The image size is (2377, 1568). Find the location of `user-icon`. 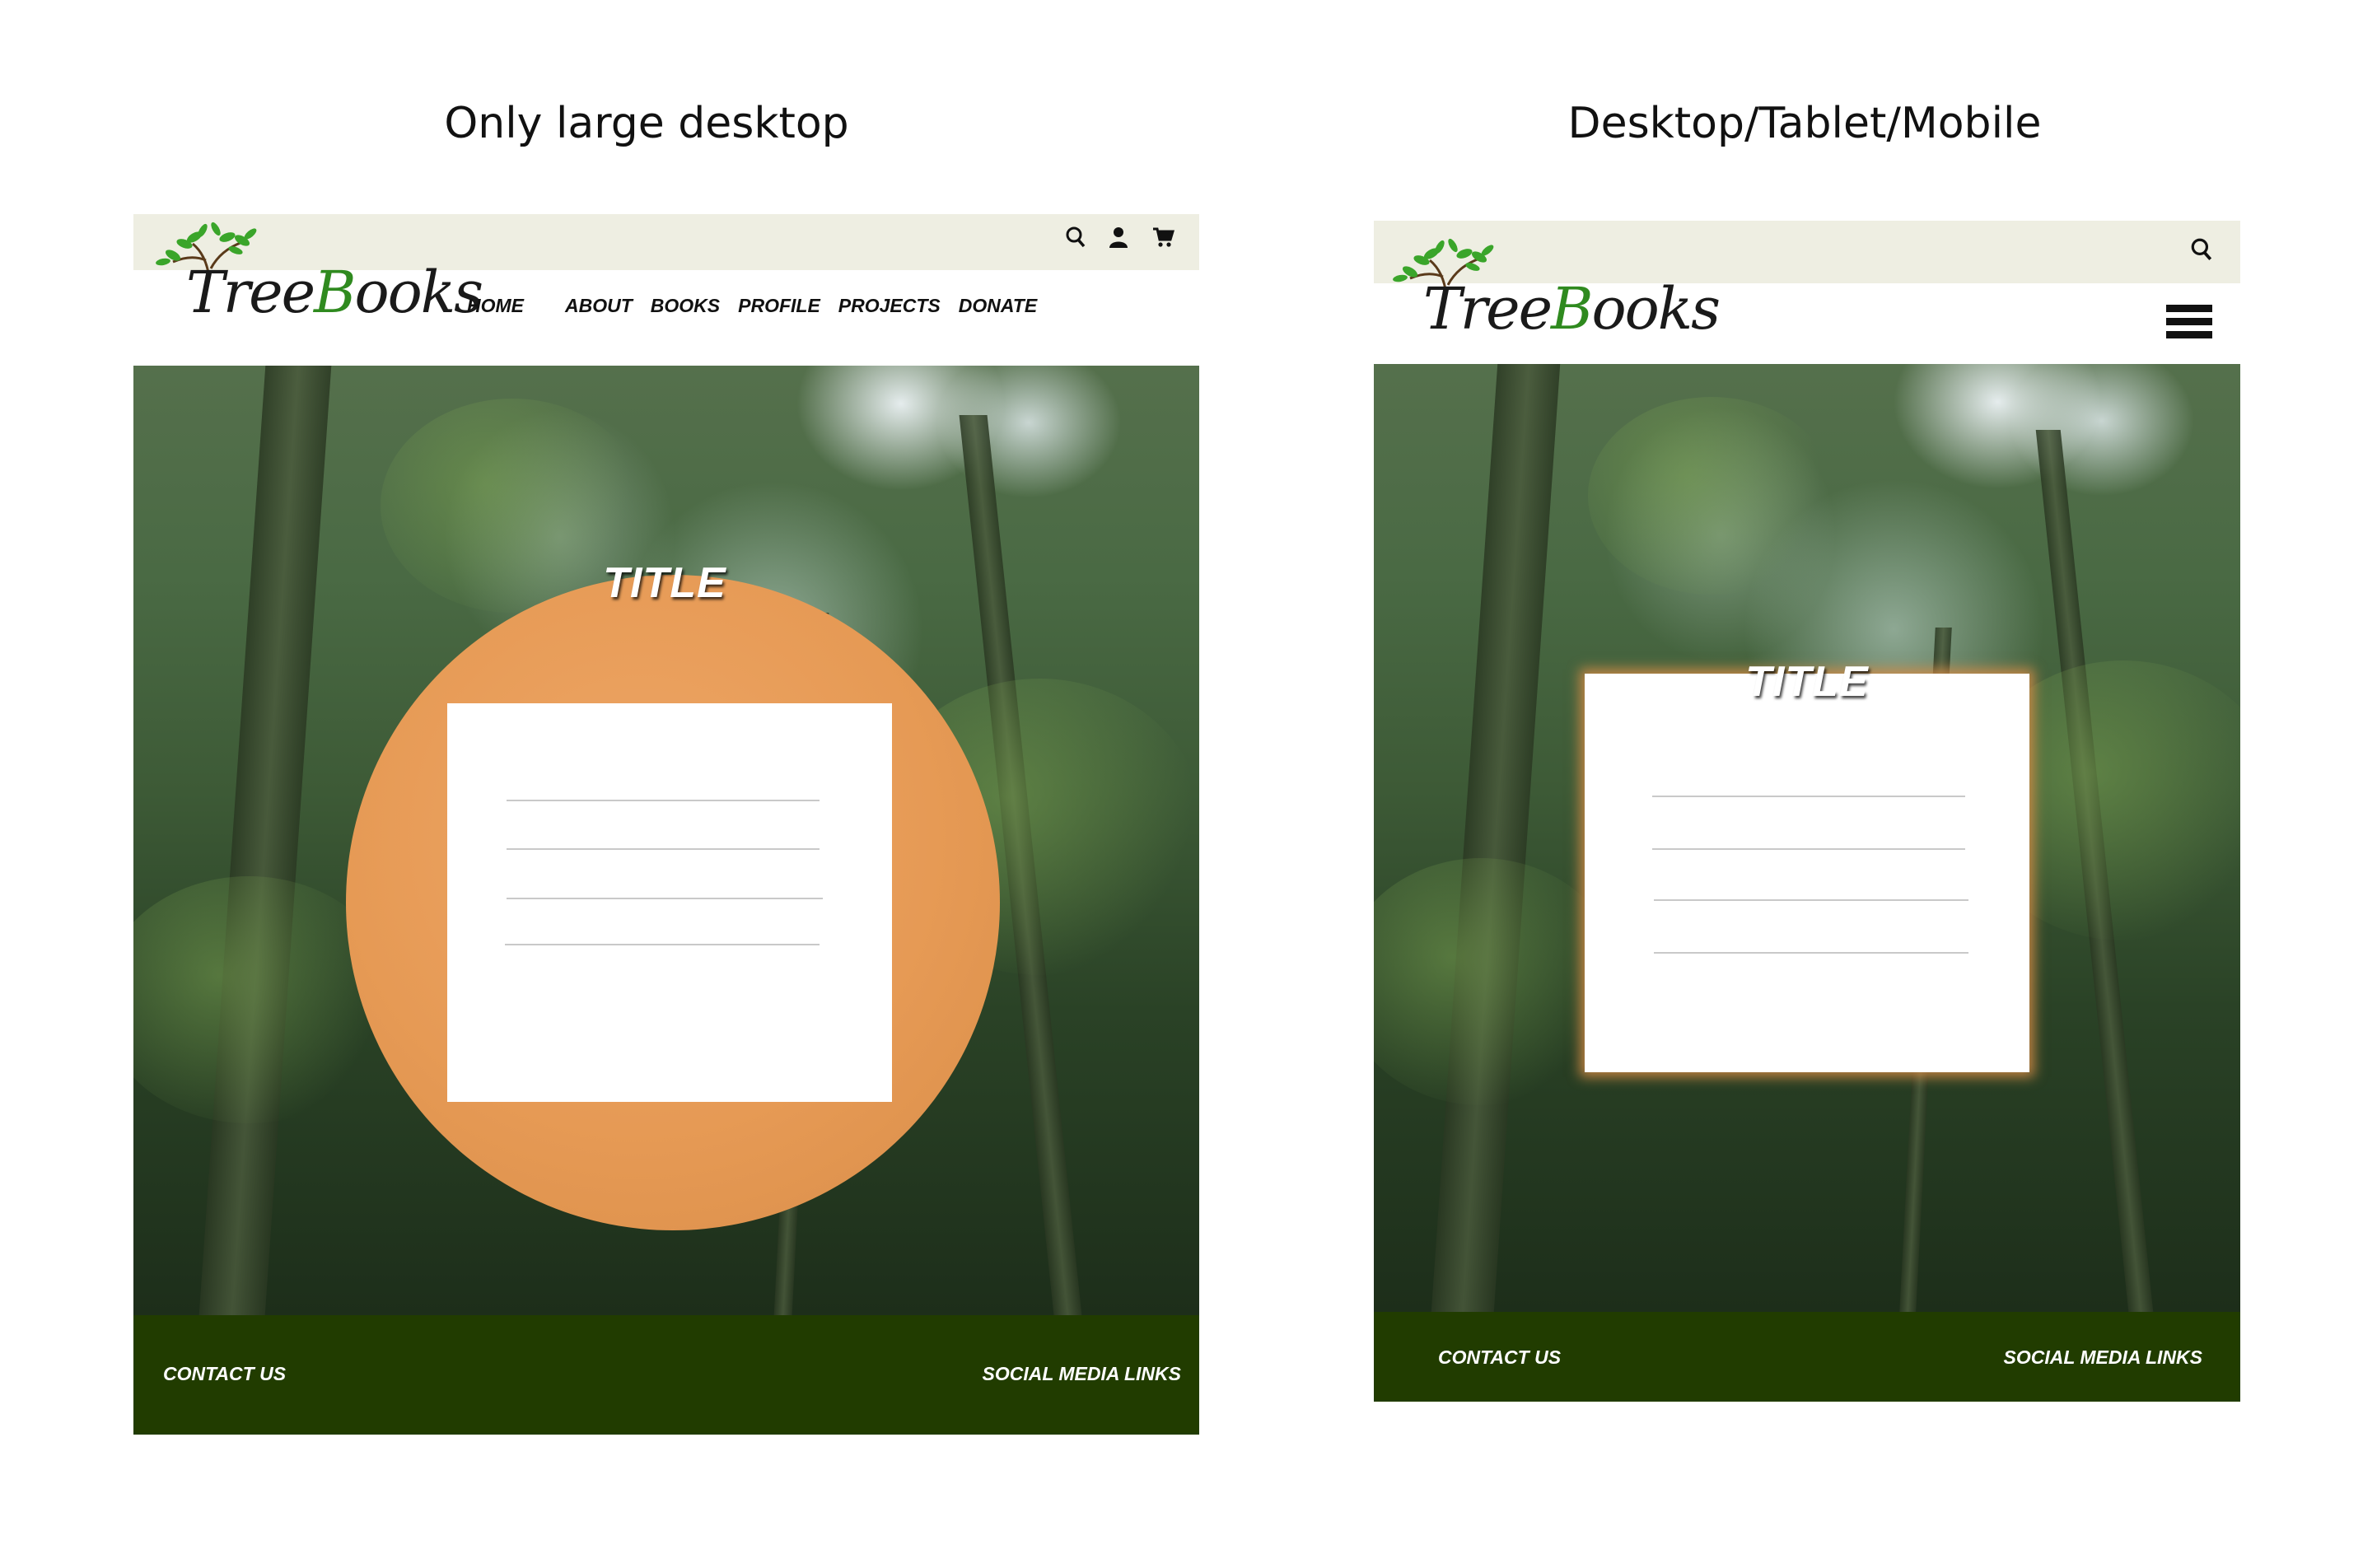

user-icon is located at coordinates (1119, 237).